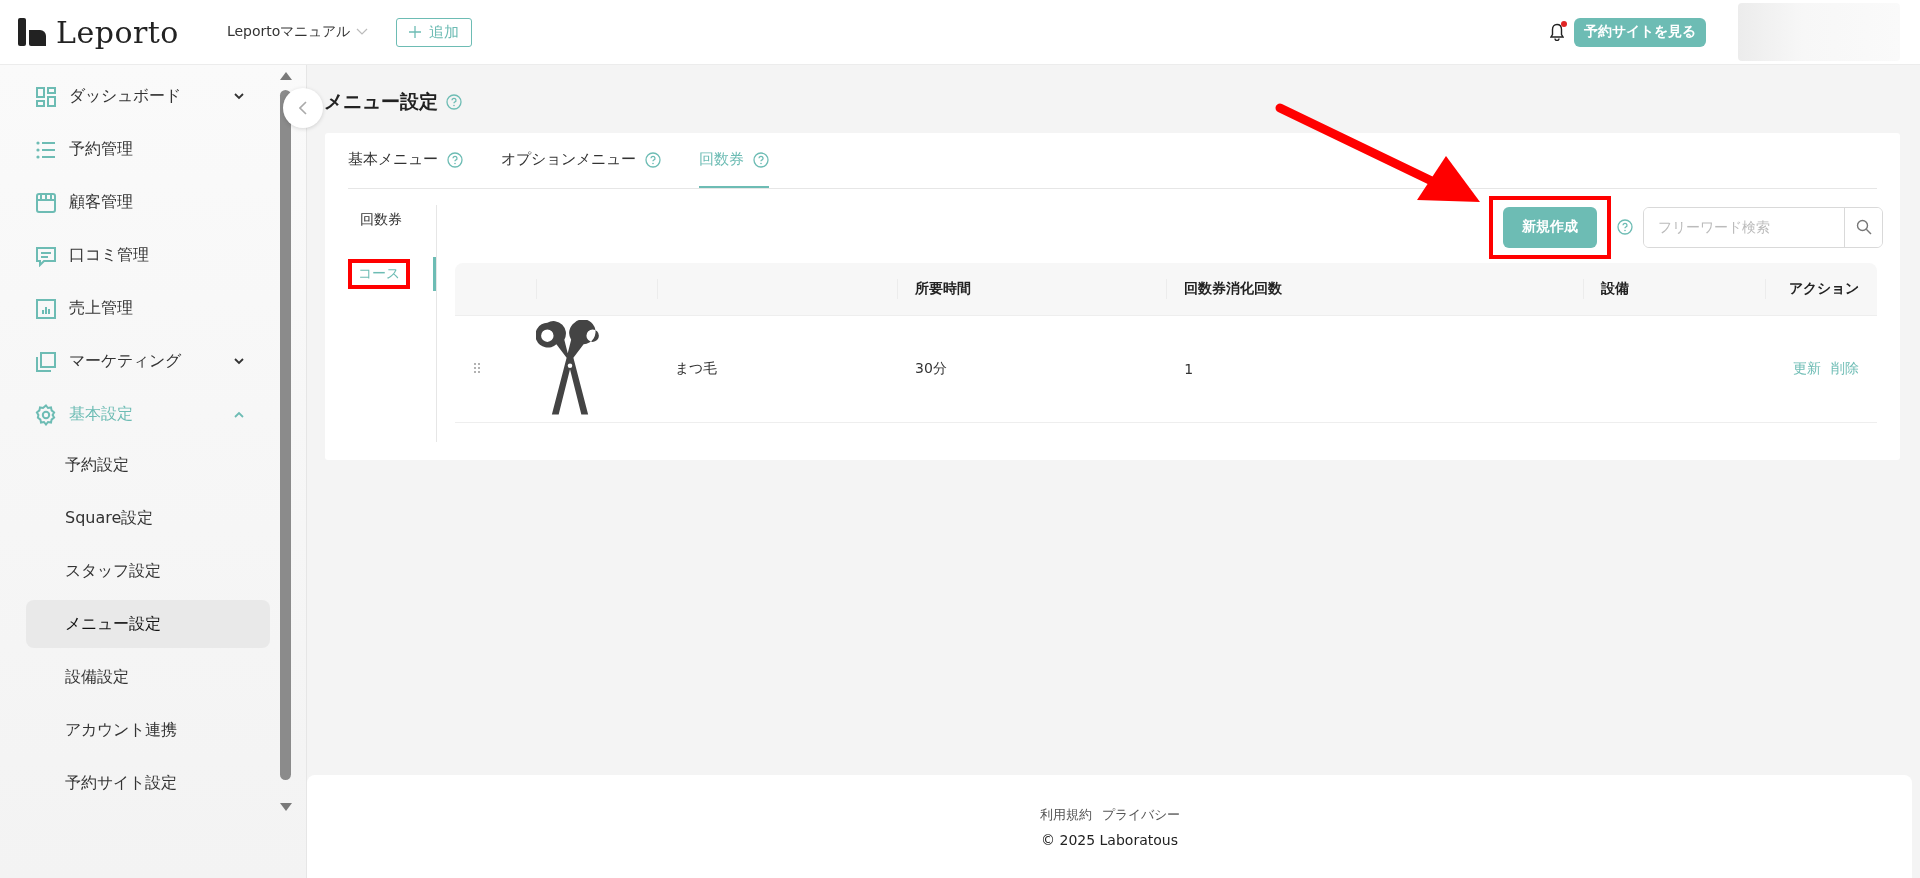 The height and width of the screenshot is (878, 1920). Describe the element at coordinates (1374, 369) in the screenshot. I see `table-cell: 1` at that location.